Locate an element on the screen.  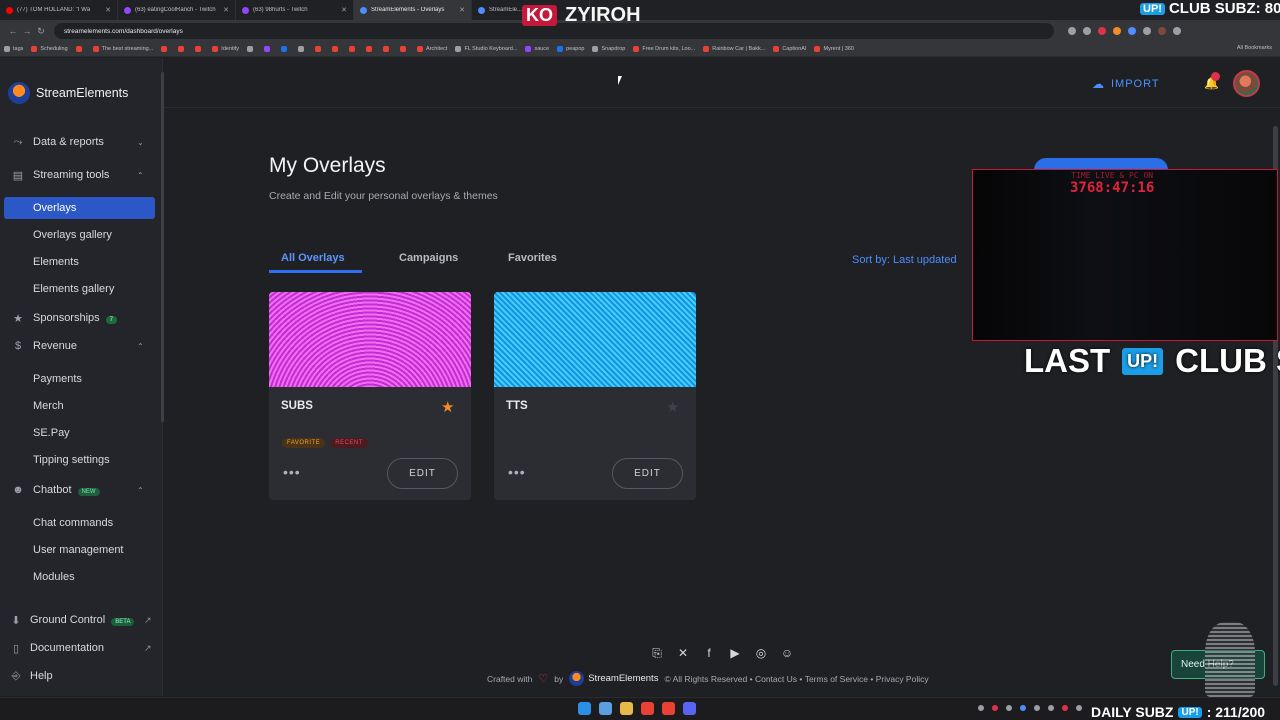
sidebar-item-revenue: $ Revenue ⌃ is located at coordinates (79, 346).